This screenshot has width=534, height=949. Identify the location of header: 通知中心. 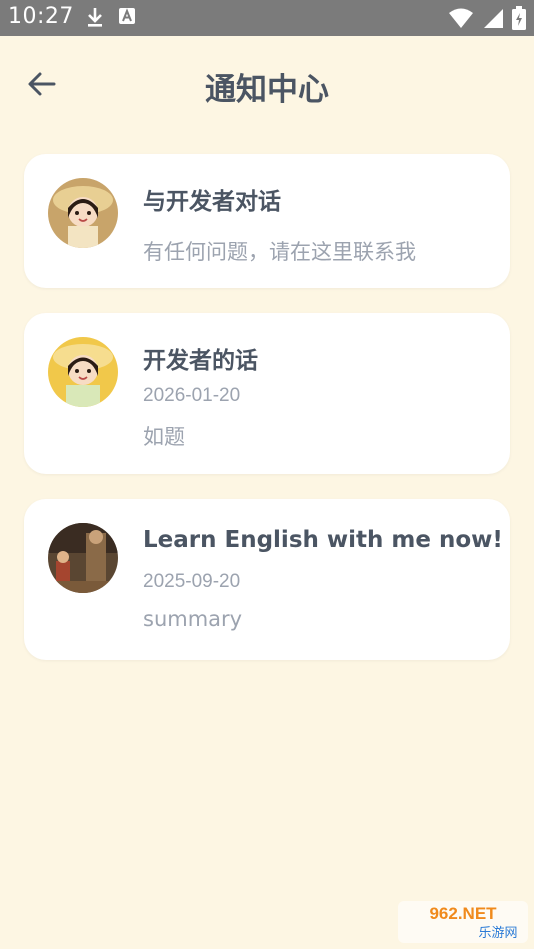
(267, 85).